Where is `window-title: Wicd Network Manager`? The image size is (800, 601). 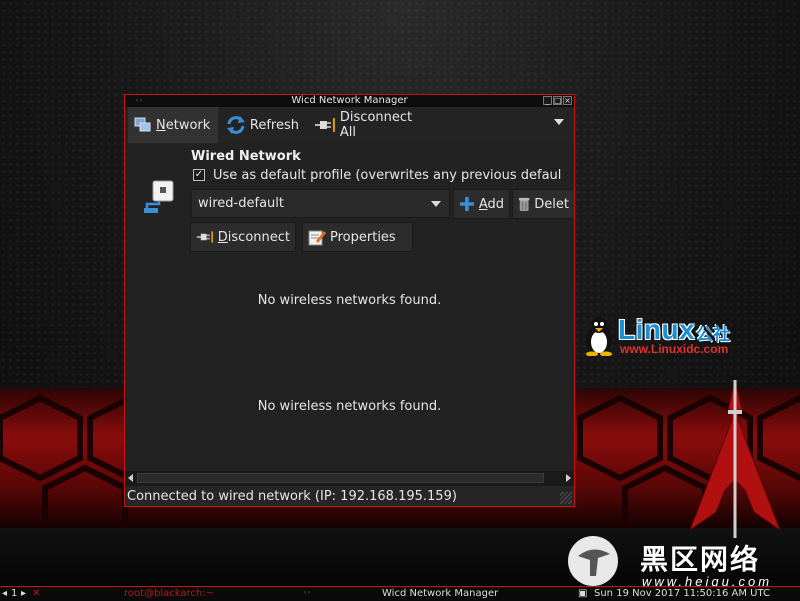 window-title: Wicd Network Manager is located at coordinates (349, 100).